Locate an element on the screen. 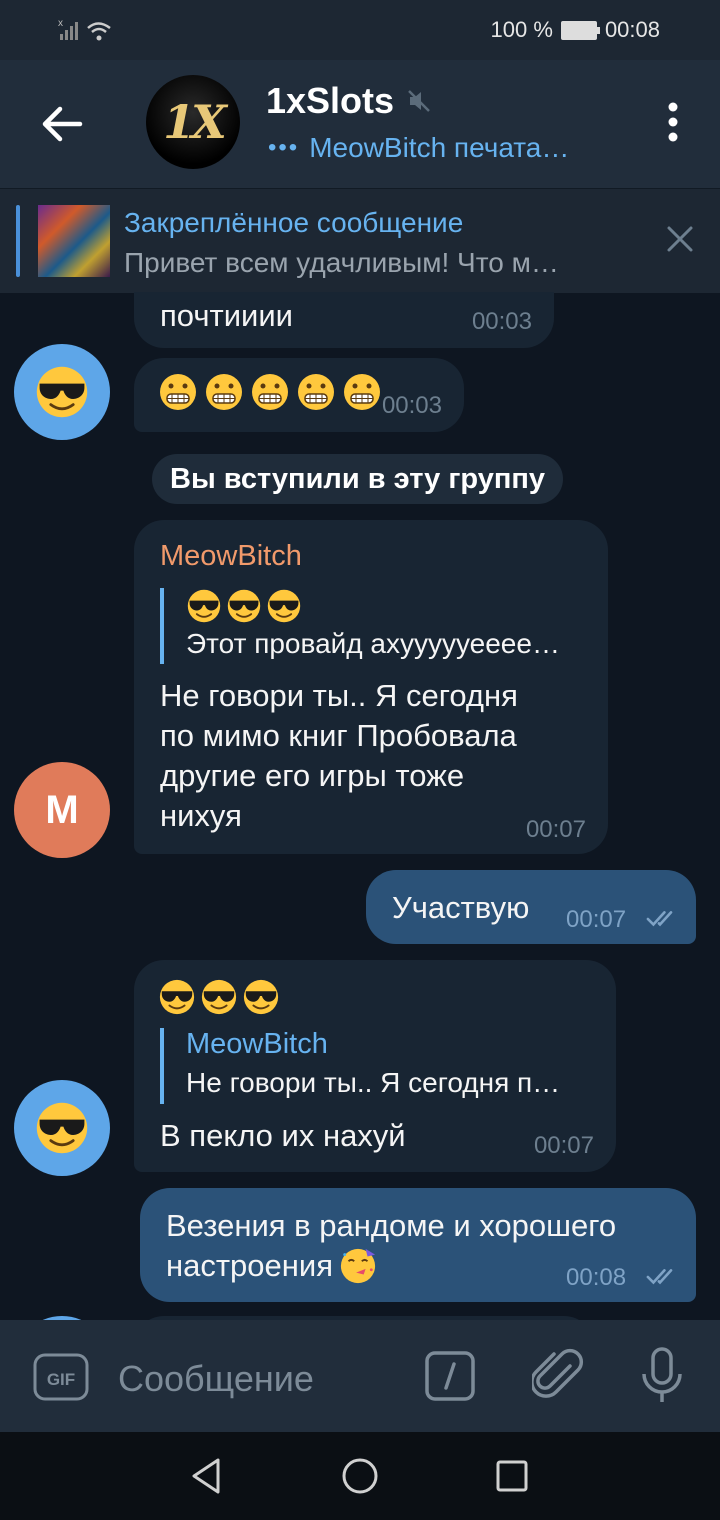 The width and height of the screenshot is (720, 1520). avatar-letter: M is located at coordinates (62, 809).